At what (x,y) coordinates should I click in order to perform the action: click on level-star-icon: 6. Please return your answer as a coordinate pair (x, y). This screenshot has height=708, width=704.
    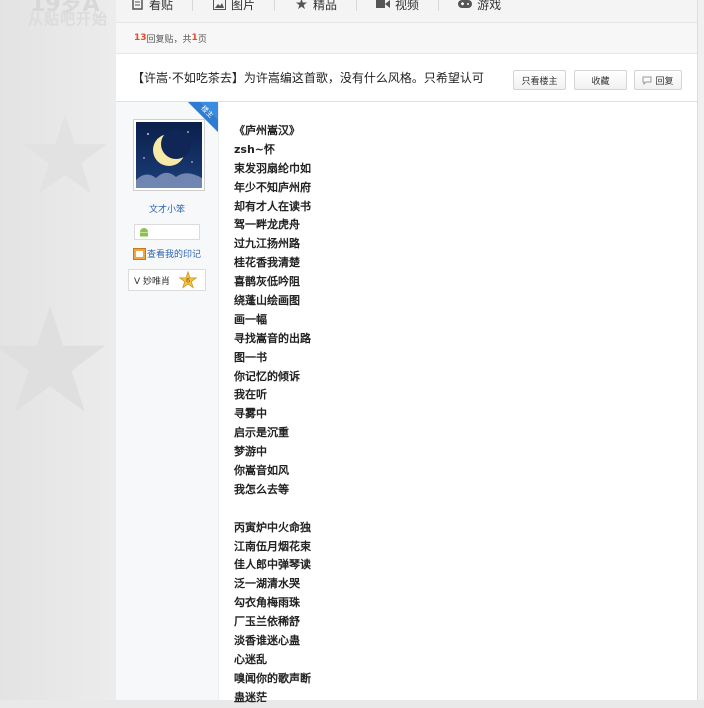
    Looking at the image, I should click on (188, 280).